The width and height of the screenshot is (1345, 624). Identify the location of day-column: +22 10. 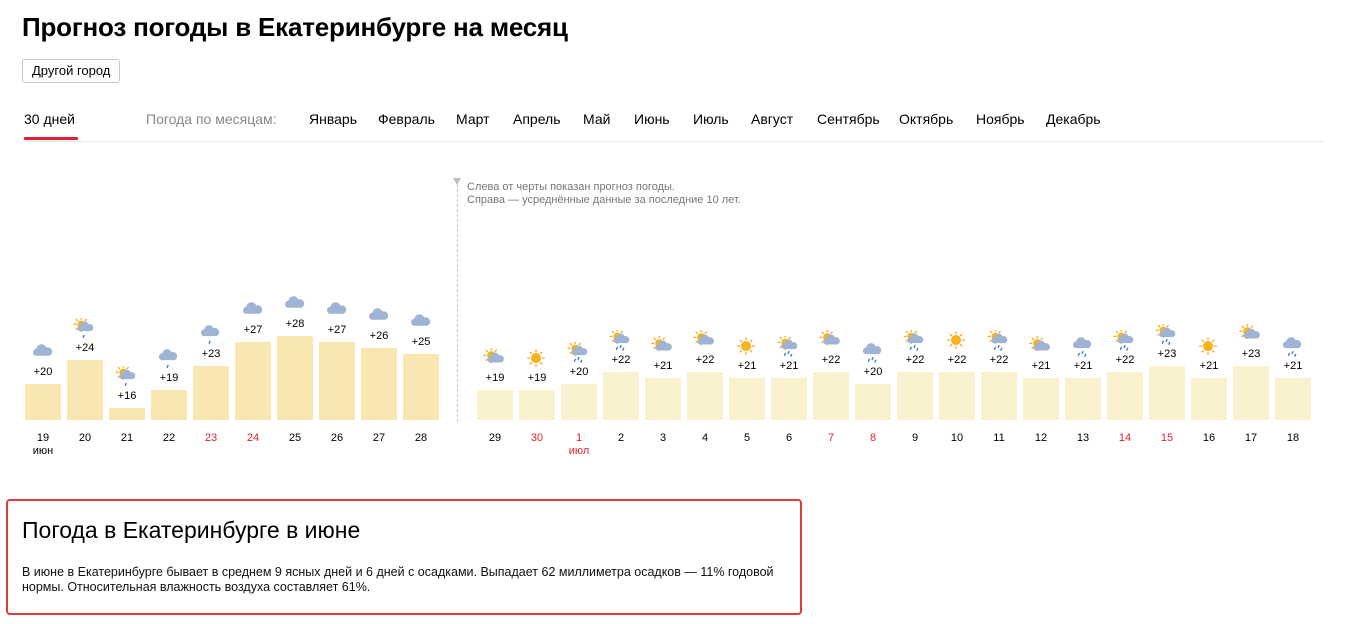
(957, 230).